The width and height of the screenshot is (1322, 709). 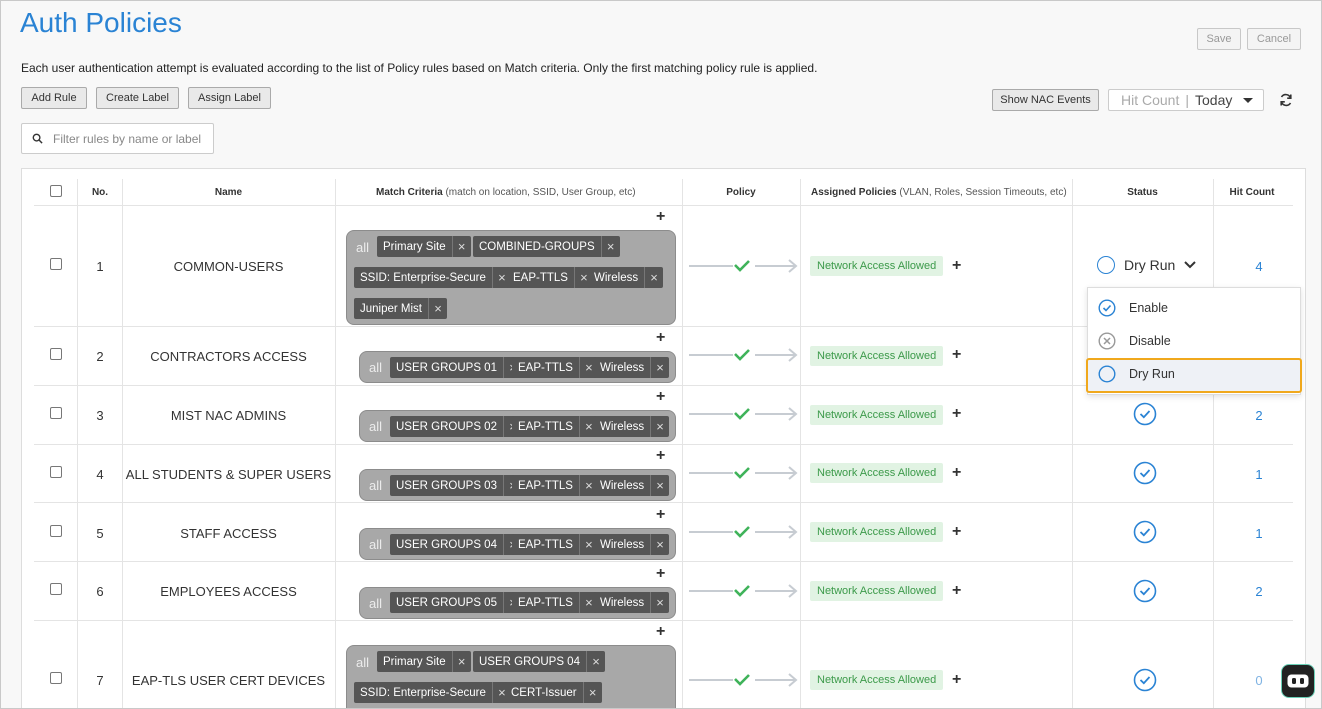 I want to click on criteria-tag-label: Wireless, so click(x=622, y=426).